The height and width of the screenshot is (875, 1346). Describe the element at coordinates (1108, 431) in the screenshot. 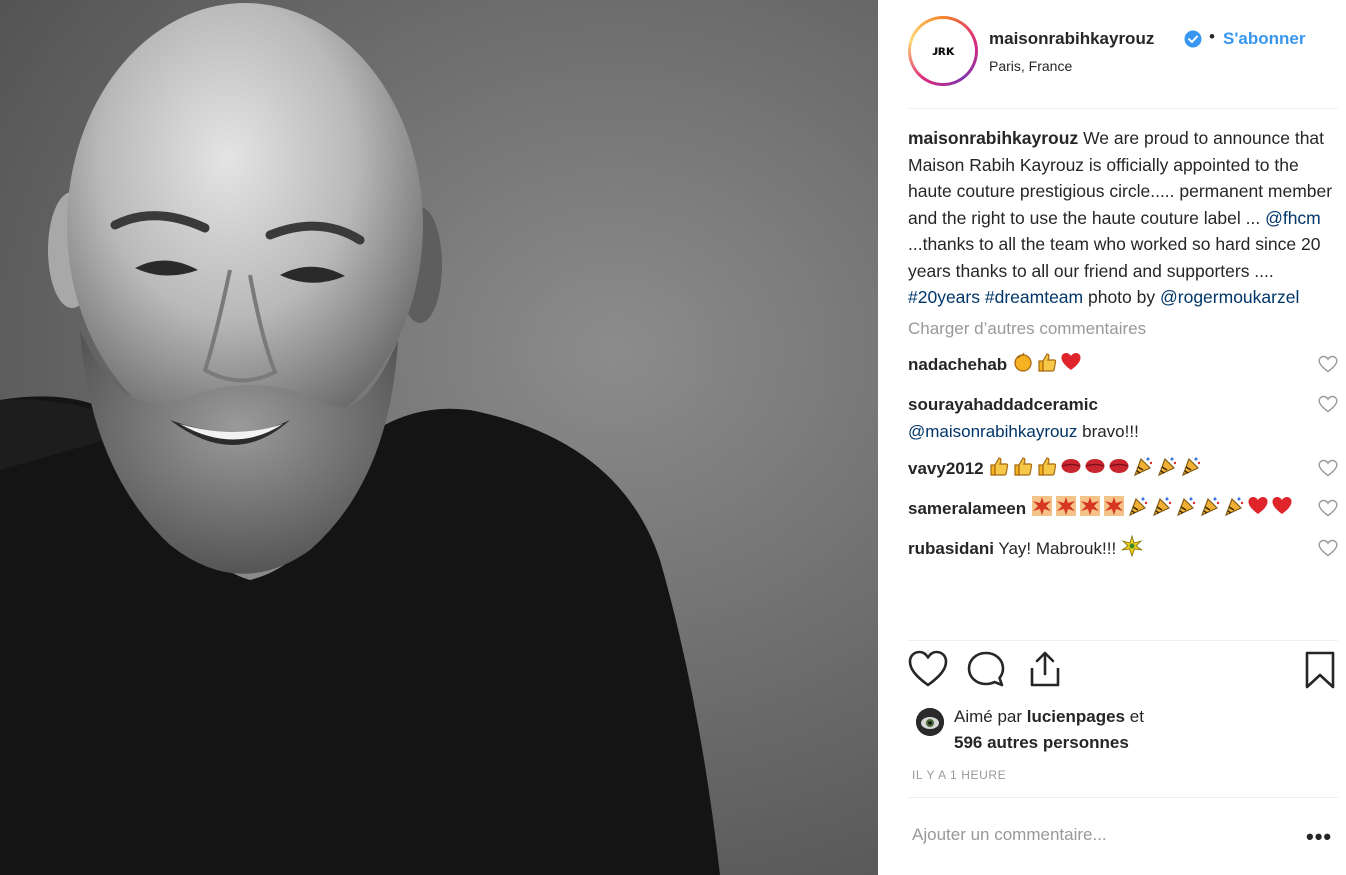

I see `comment-text: bravo!!!` at that location.